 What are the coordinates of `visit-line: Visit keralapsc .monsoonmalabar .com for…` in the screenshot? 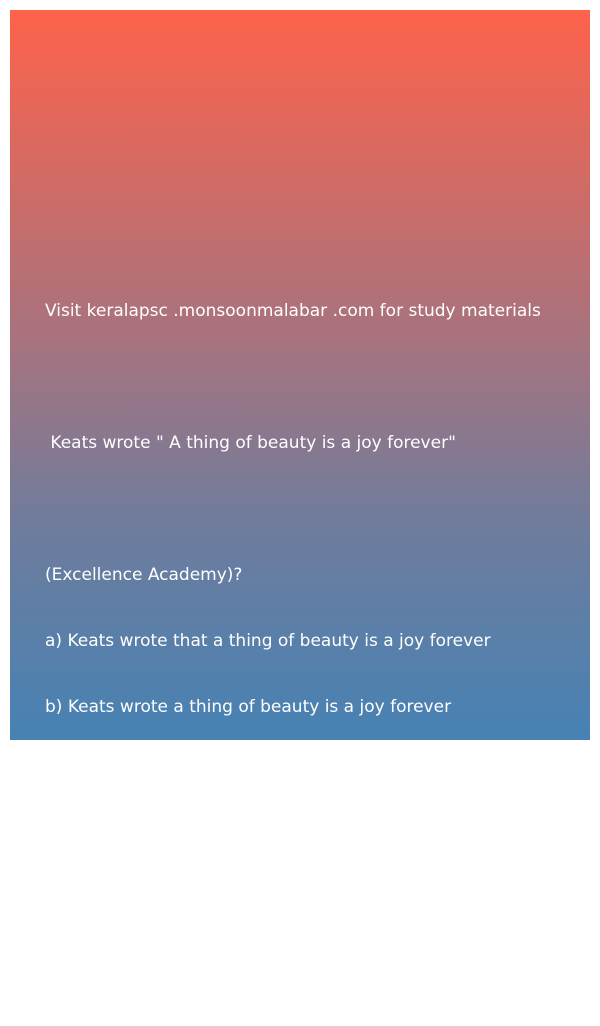 It's located at (293, 311).